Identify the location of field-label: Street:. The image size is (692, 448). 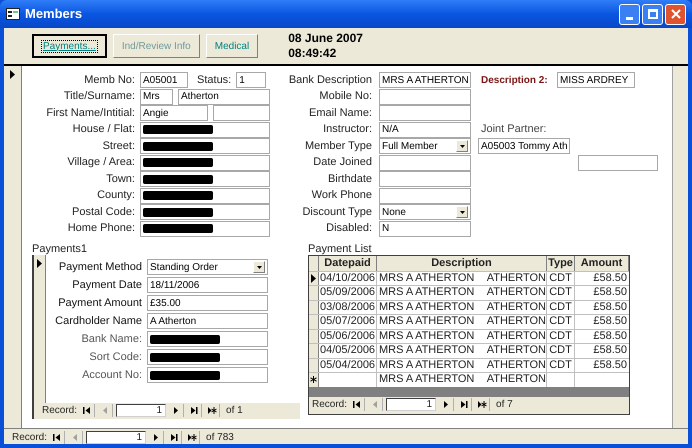
(118, 146).